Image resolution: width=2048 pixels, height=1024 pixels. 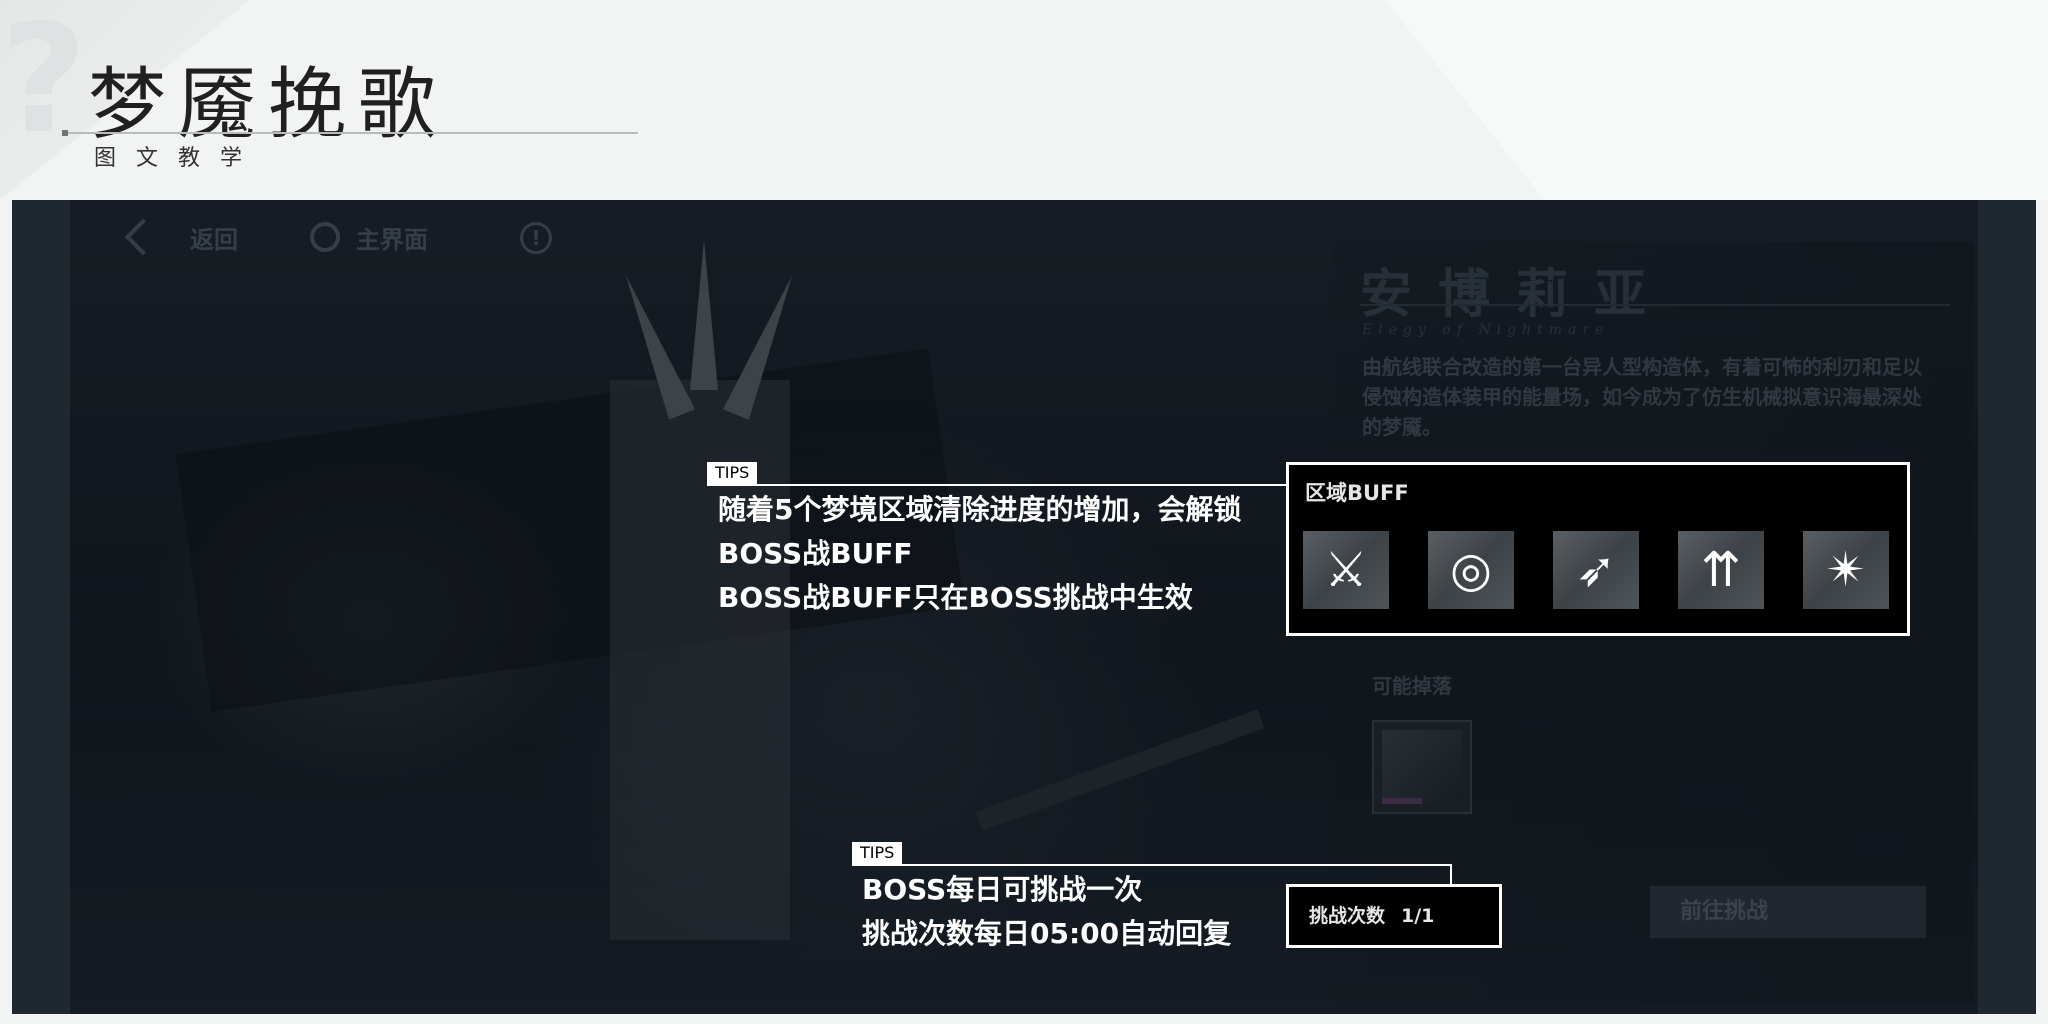 What do you see at coordinates (65, 133) in the screenshot?
I see `title-divider-dot` at bounding box center [65, 133].